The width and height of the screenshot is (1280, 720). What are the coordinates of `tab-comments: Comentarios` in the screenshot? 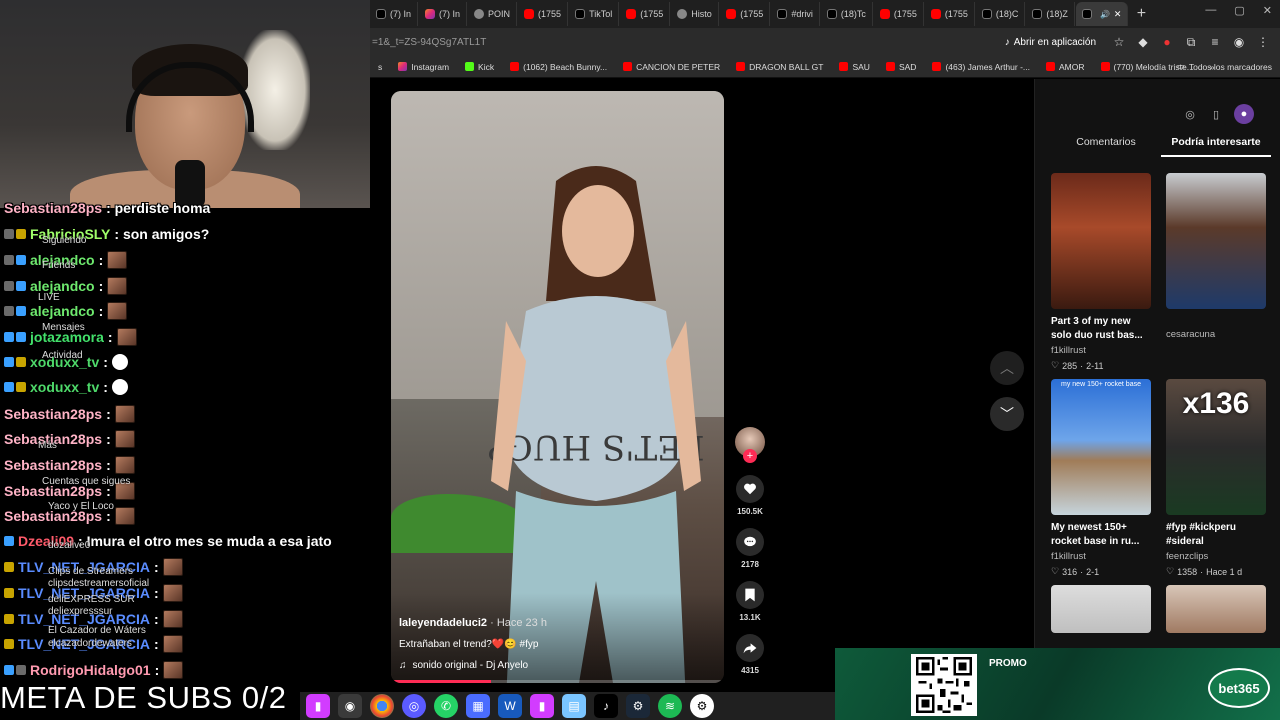 It's located at (1106, 146).